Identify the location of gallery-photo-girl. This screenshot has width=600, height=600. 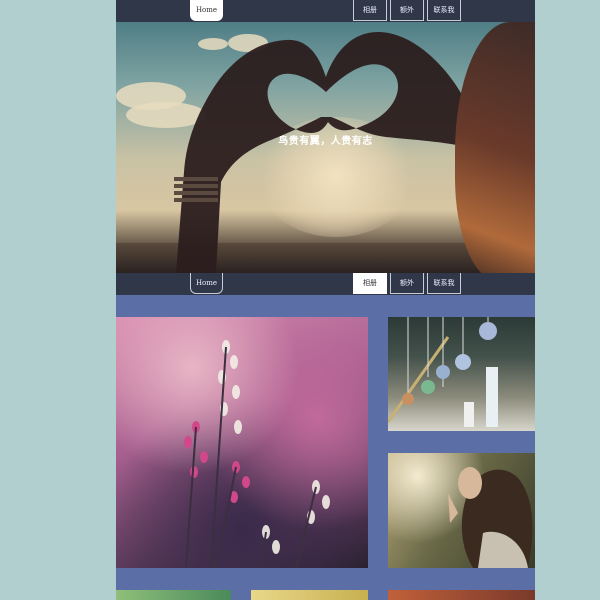
(461, 510).